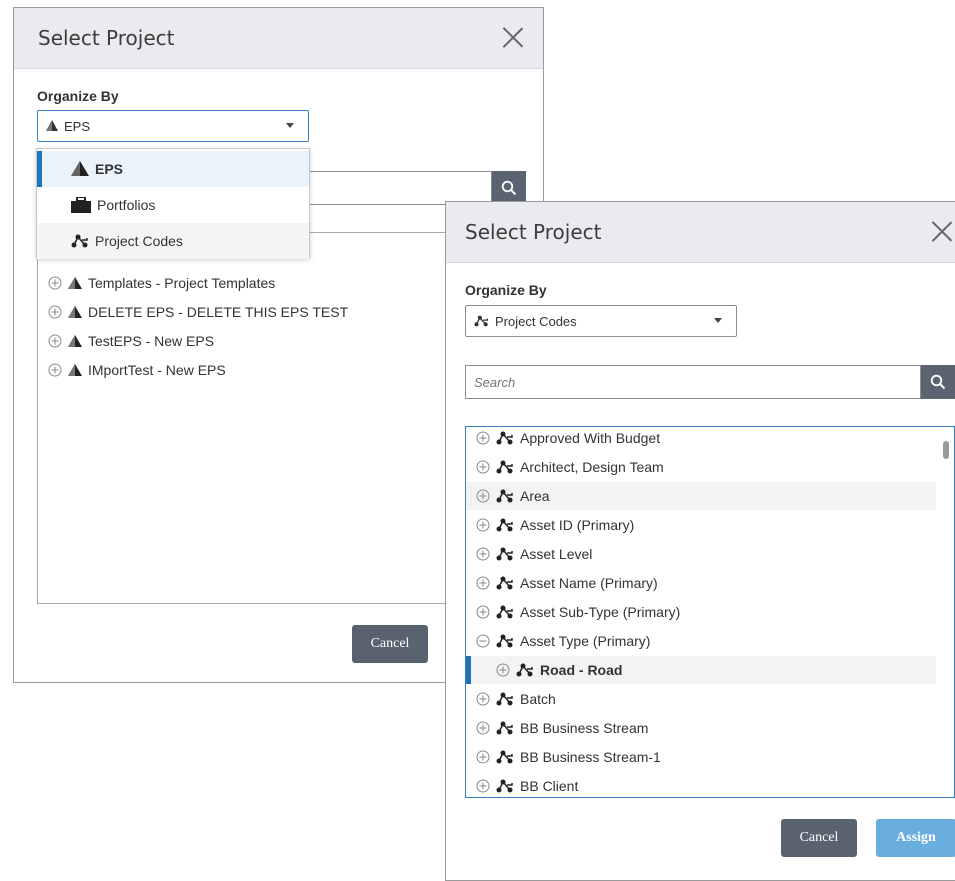 This screenshot has width=955, height=881. Describe the element at coordinates (701, 641) in the screenshot. I see `tree-row: Asset Type (Primary)` at that location.